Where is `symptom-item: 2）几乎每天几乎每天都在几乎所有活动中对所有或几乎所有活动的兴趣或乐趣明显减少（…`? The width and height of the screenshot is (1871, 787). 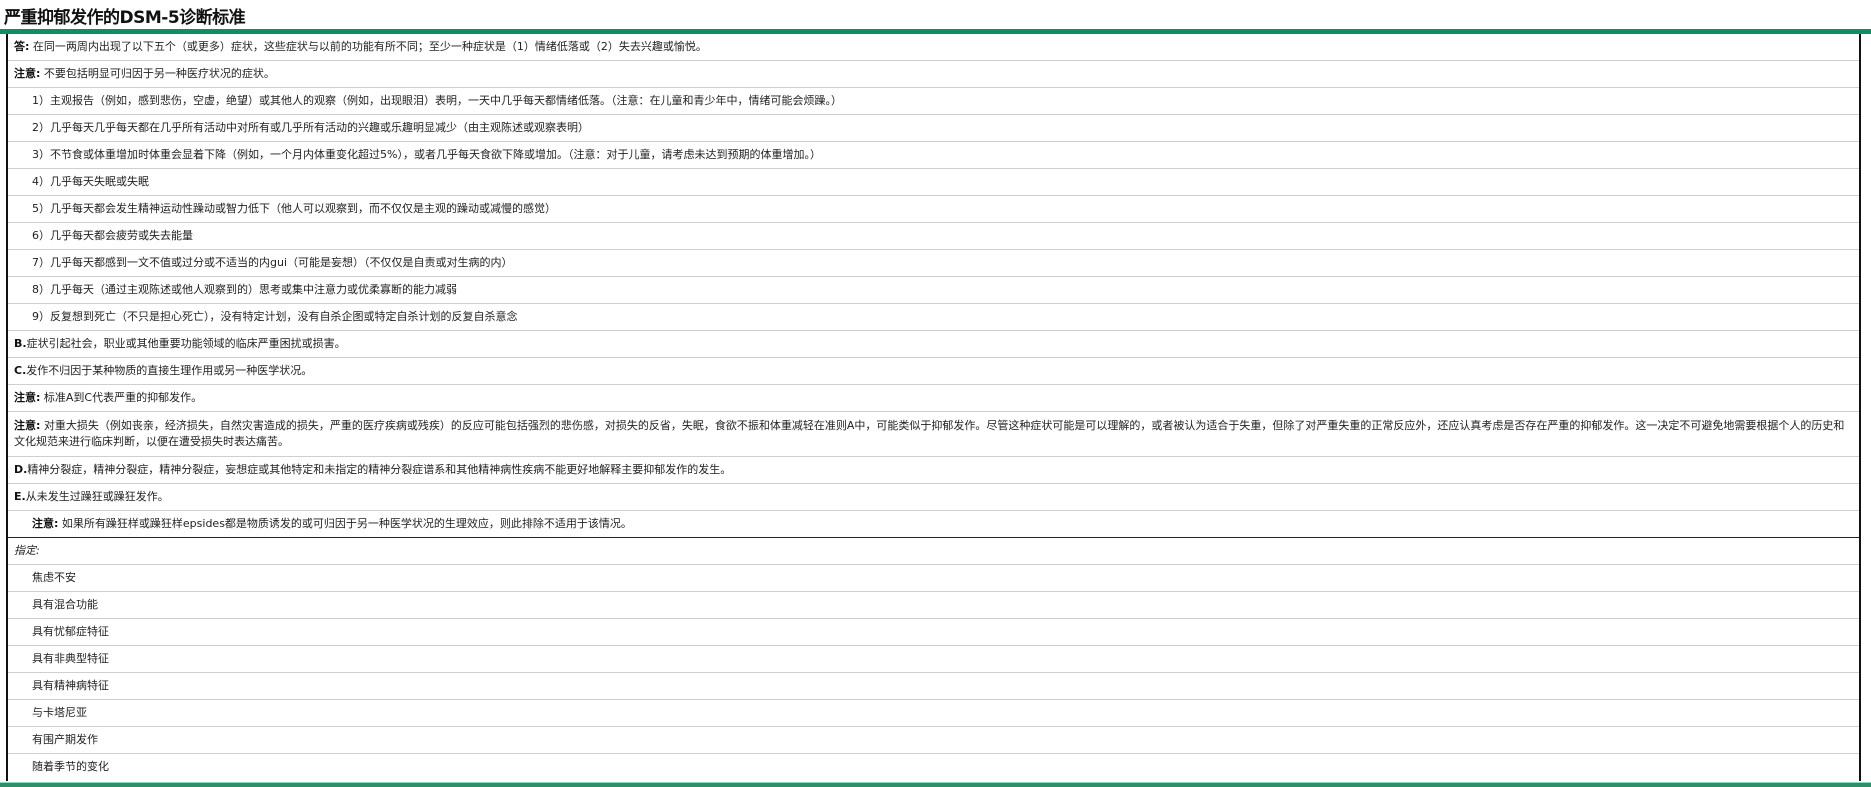 symptom-item: 2）几乎每天几乎每天都在几乎所有活动中对所有或几乎所有活动的兴趣或乐趣明显减少（… is located at coordinates (933, 128).